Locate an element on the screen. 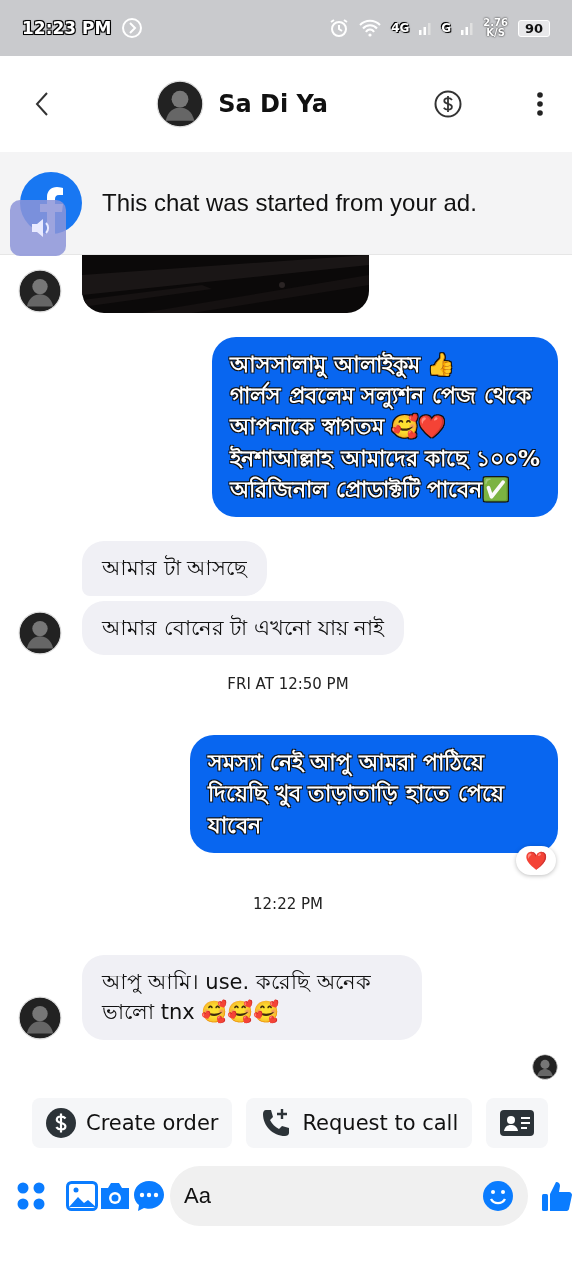 This screenshot has height=1280, width=572. image-icon is located at coordinates (82, 1195).